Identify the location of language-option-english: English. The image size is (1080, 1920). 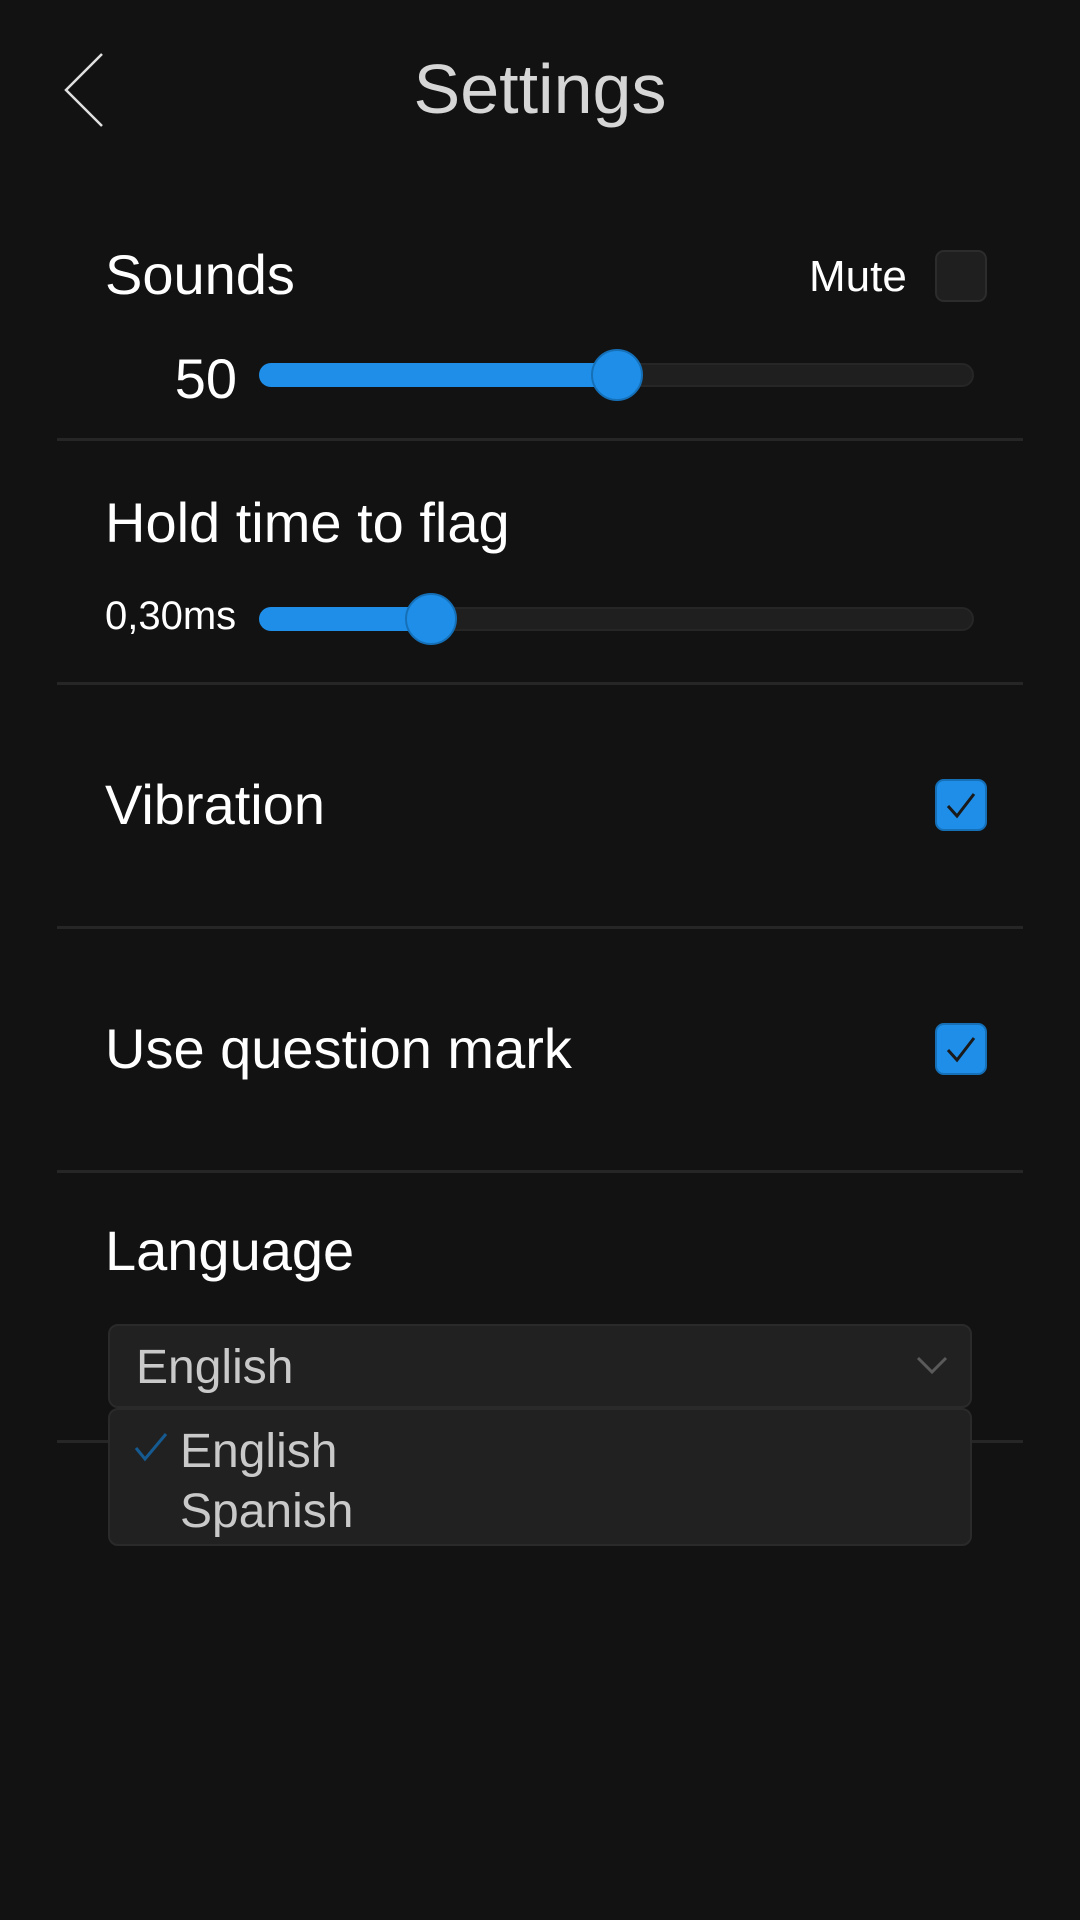
(258, 1451).